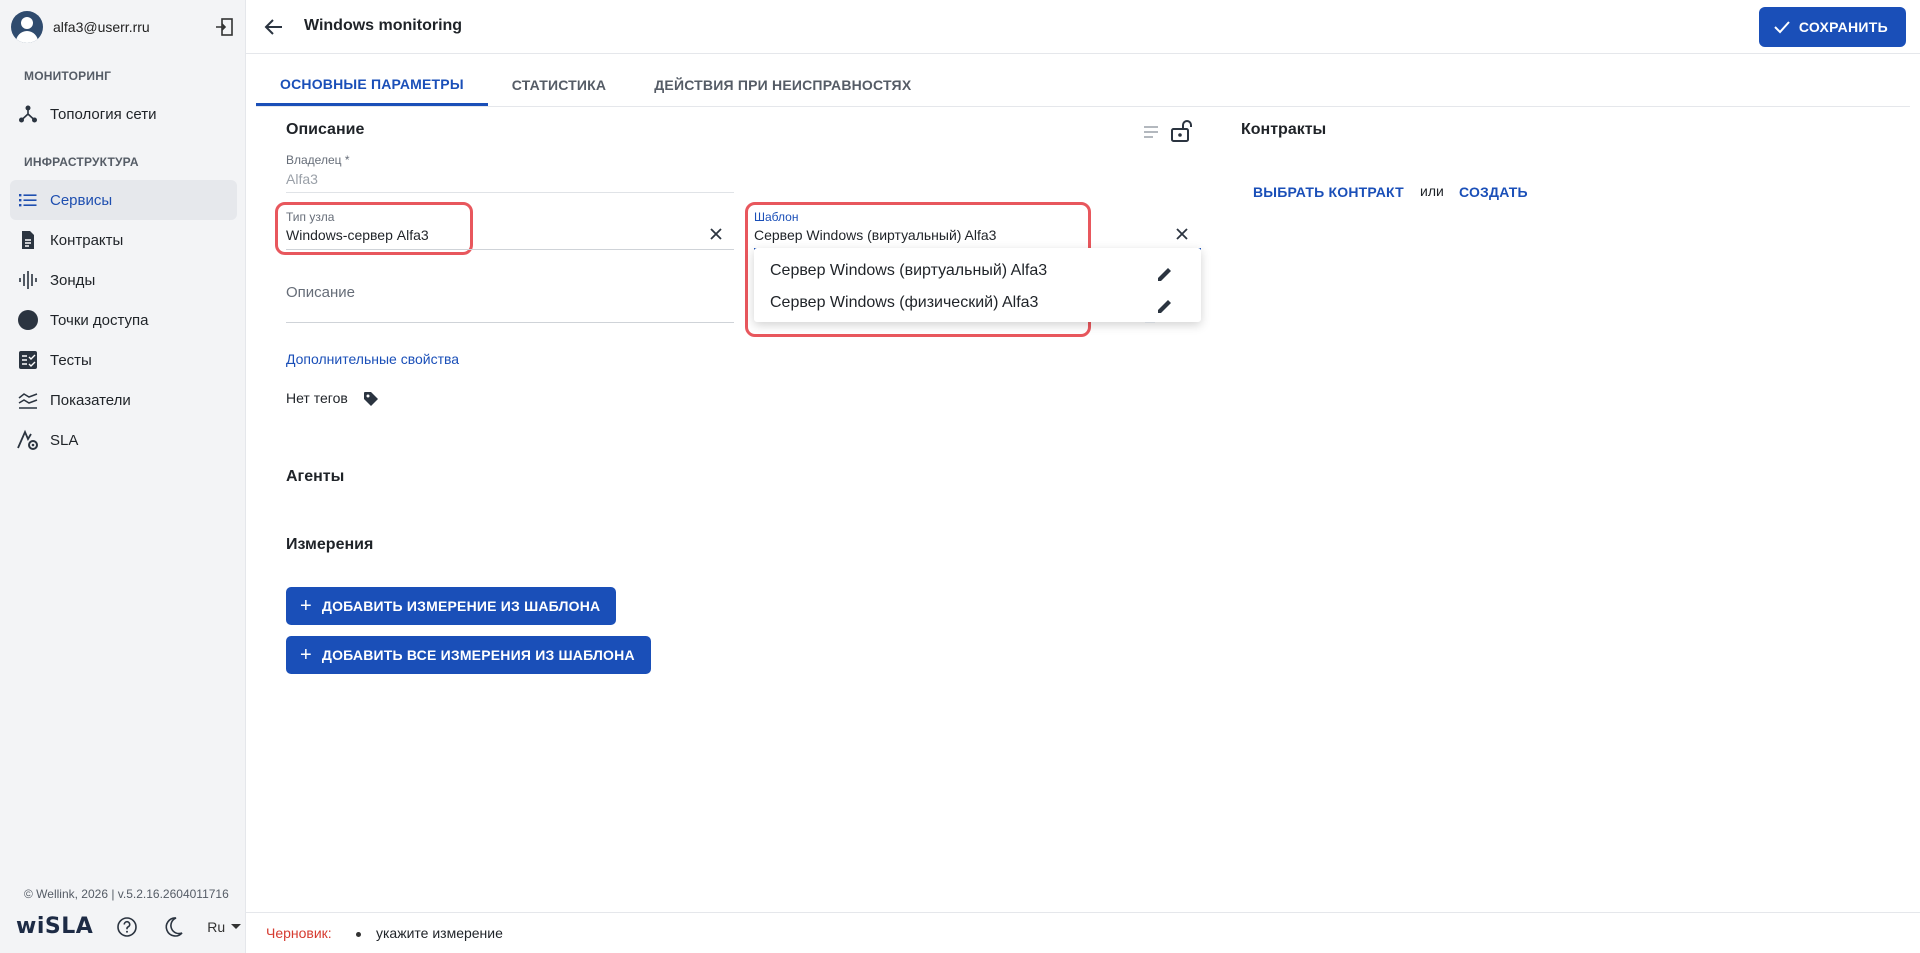  I want to click on language-select: Ru, so click(224, 926).